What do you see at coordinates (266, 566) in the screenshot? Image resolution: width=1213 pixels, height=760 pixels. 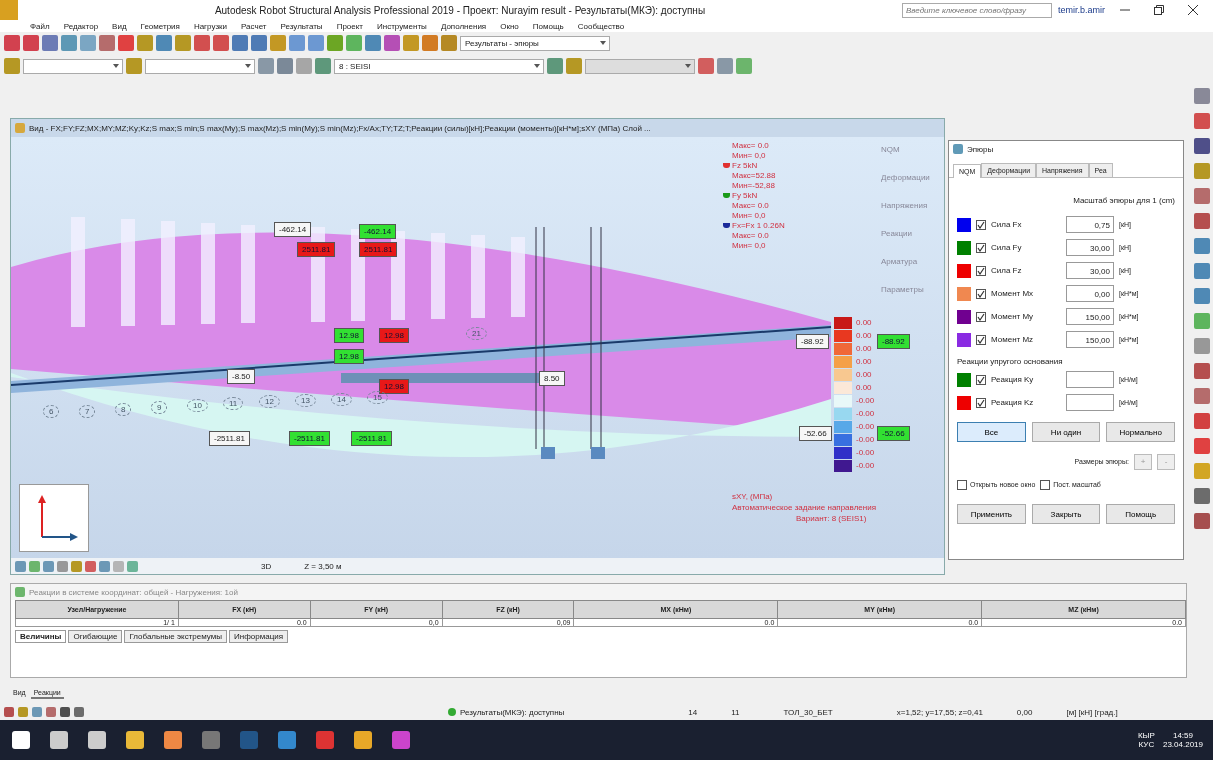 I see `view-mode: 3D` at bounding box center [266, 566].